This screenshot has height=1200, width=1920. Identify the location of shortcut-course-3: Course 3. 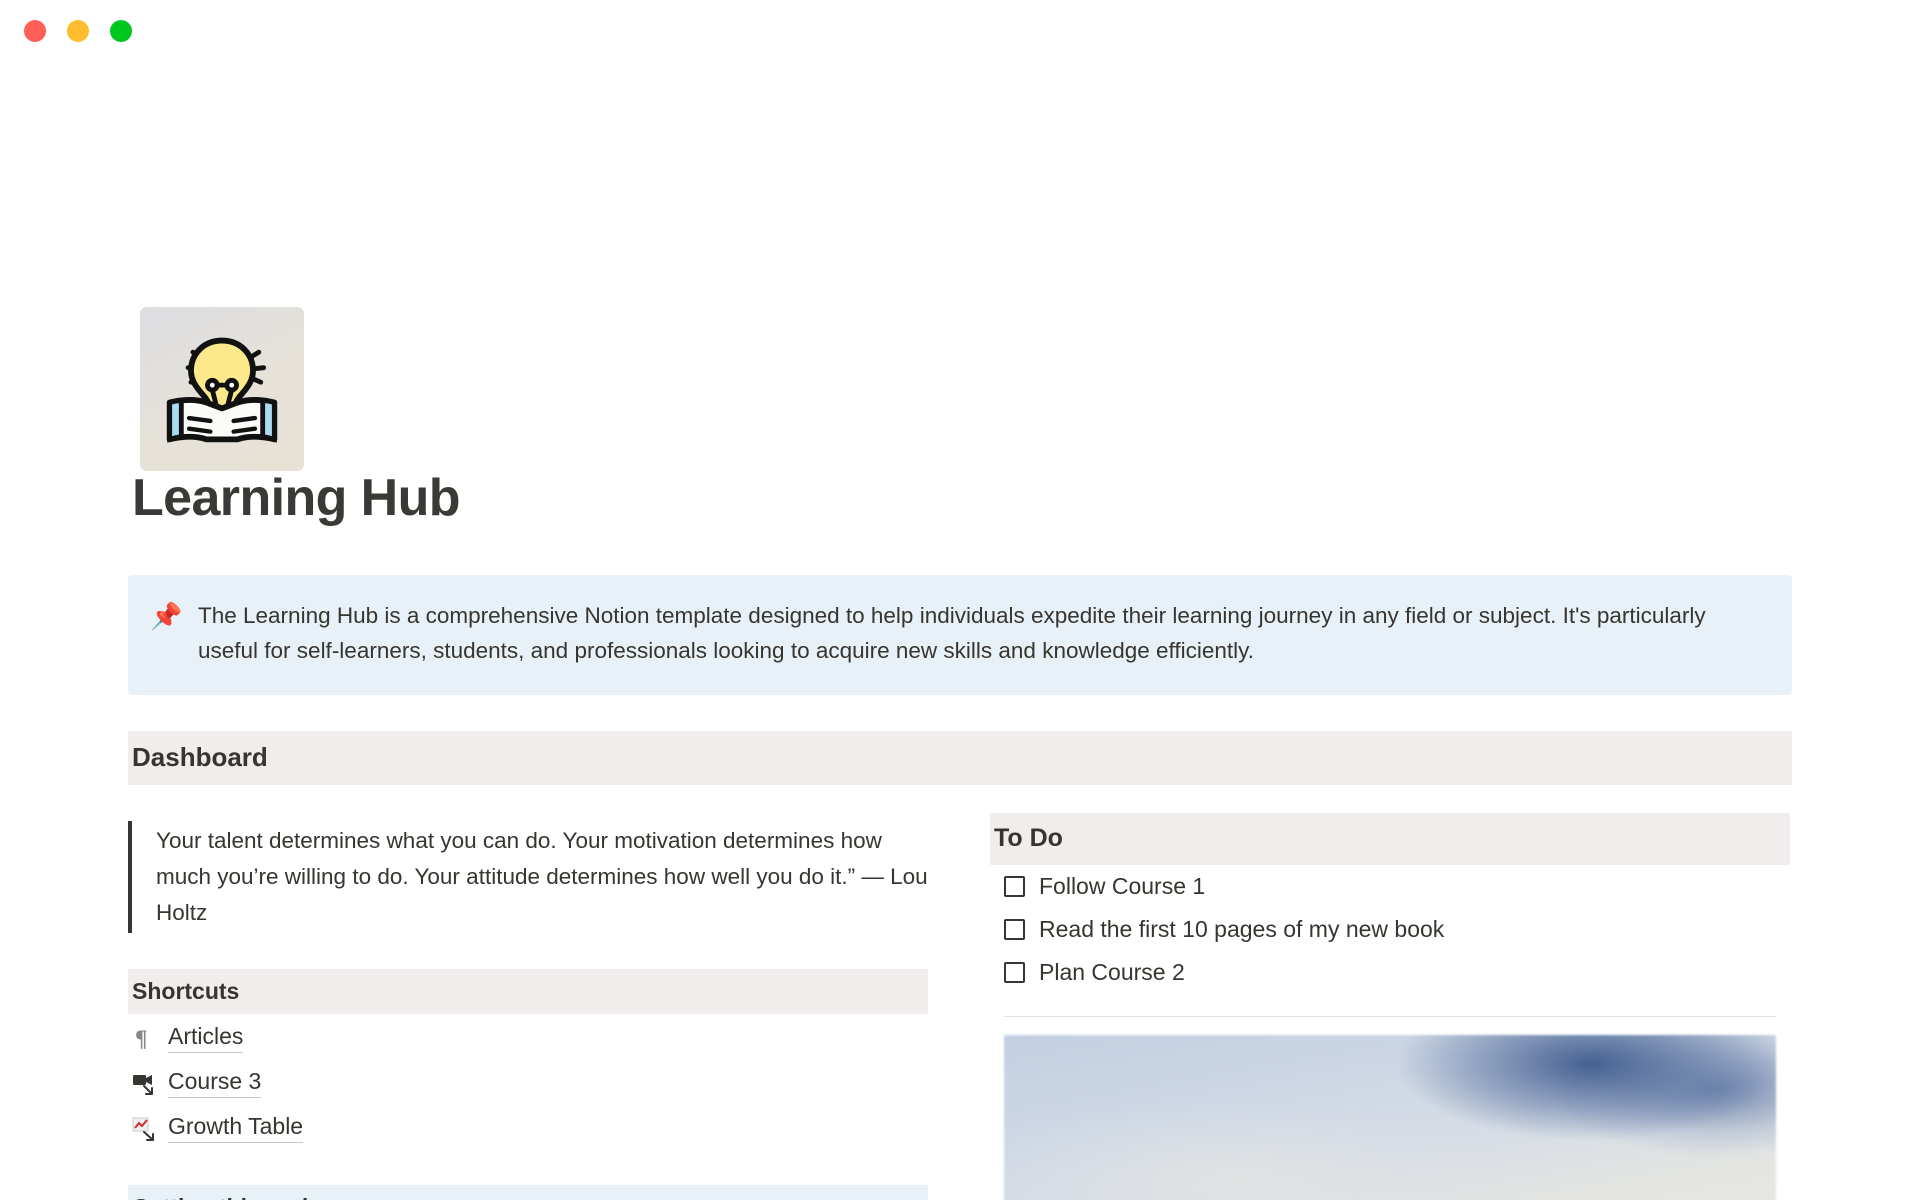
(528, 1081).